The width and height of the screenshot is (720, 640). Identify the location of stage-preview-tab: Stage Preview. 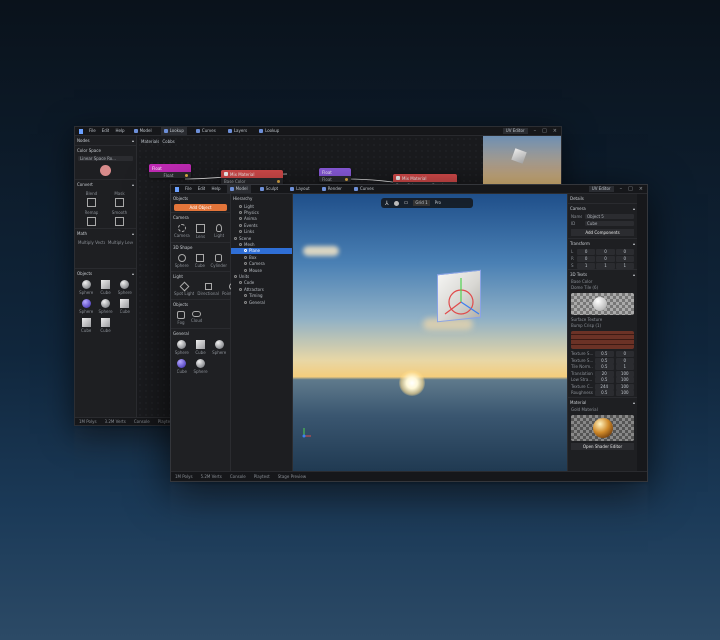
(292, 477).